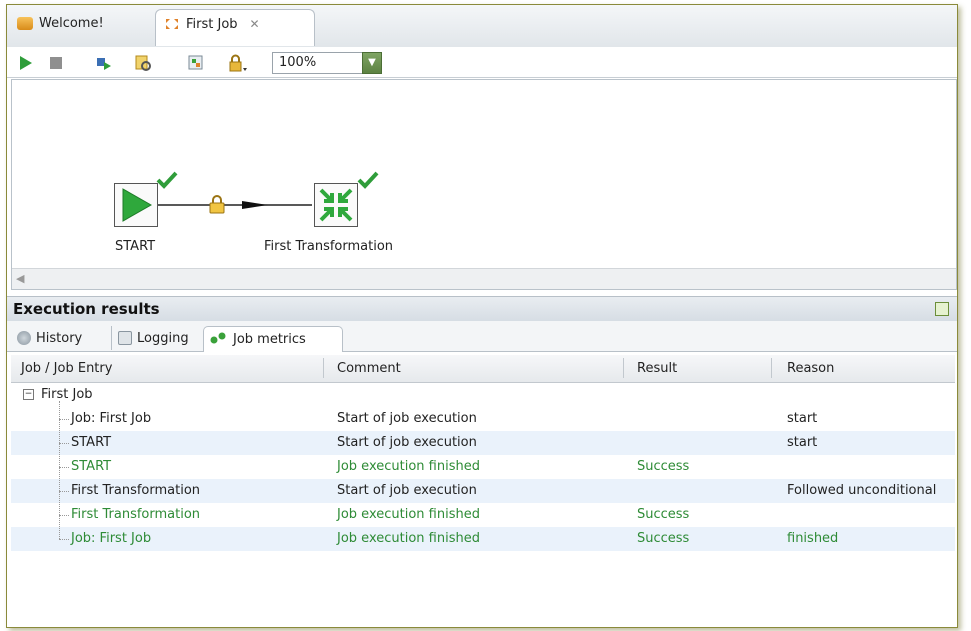 This screenshot has height=631, width=971. Describe the element at coordinates (327, 63) in the screenshot. I see `zoom-select: 100% ▼` at that location.